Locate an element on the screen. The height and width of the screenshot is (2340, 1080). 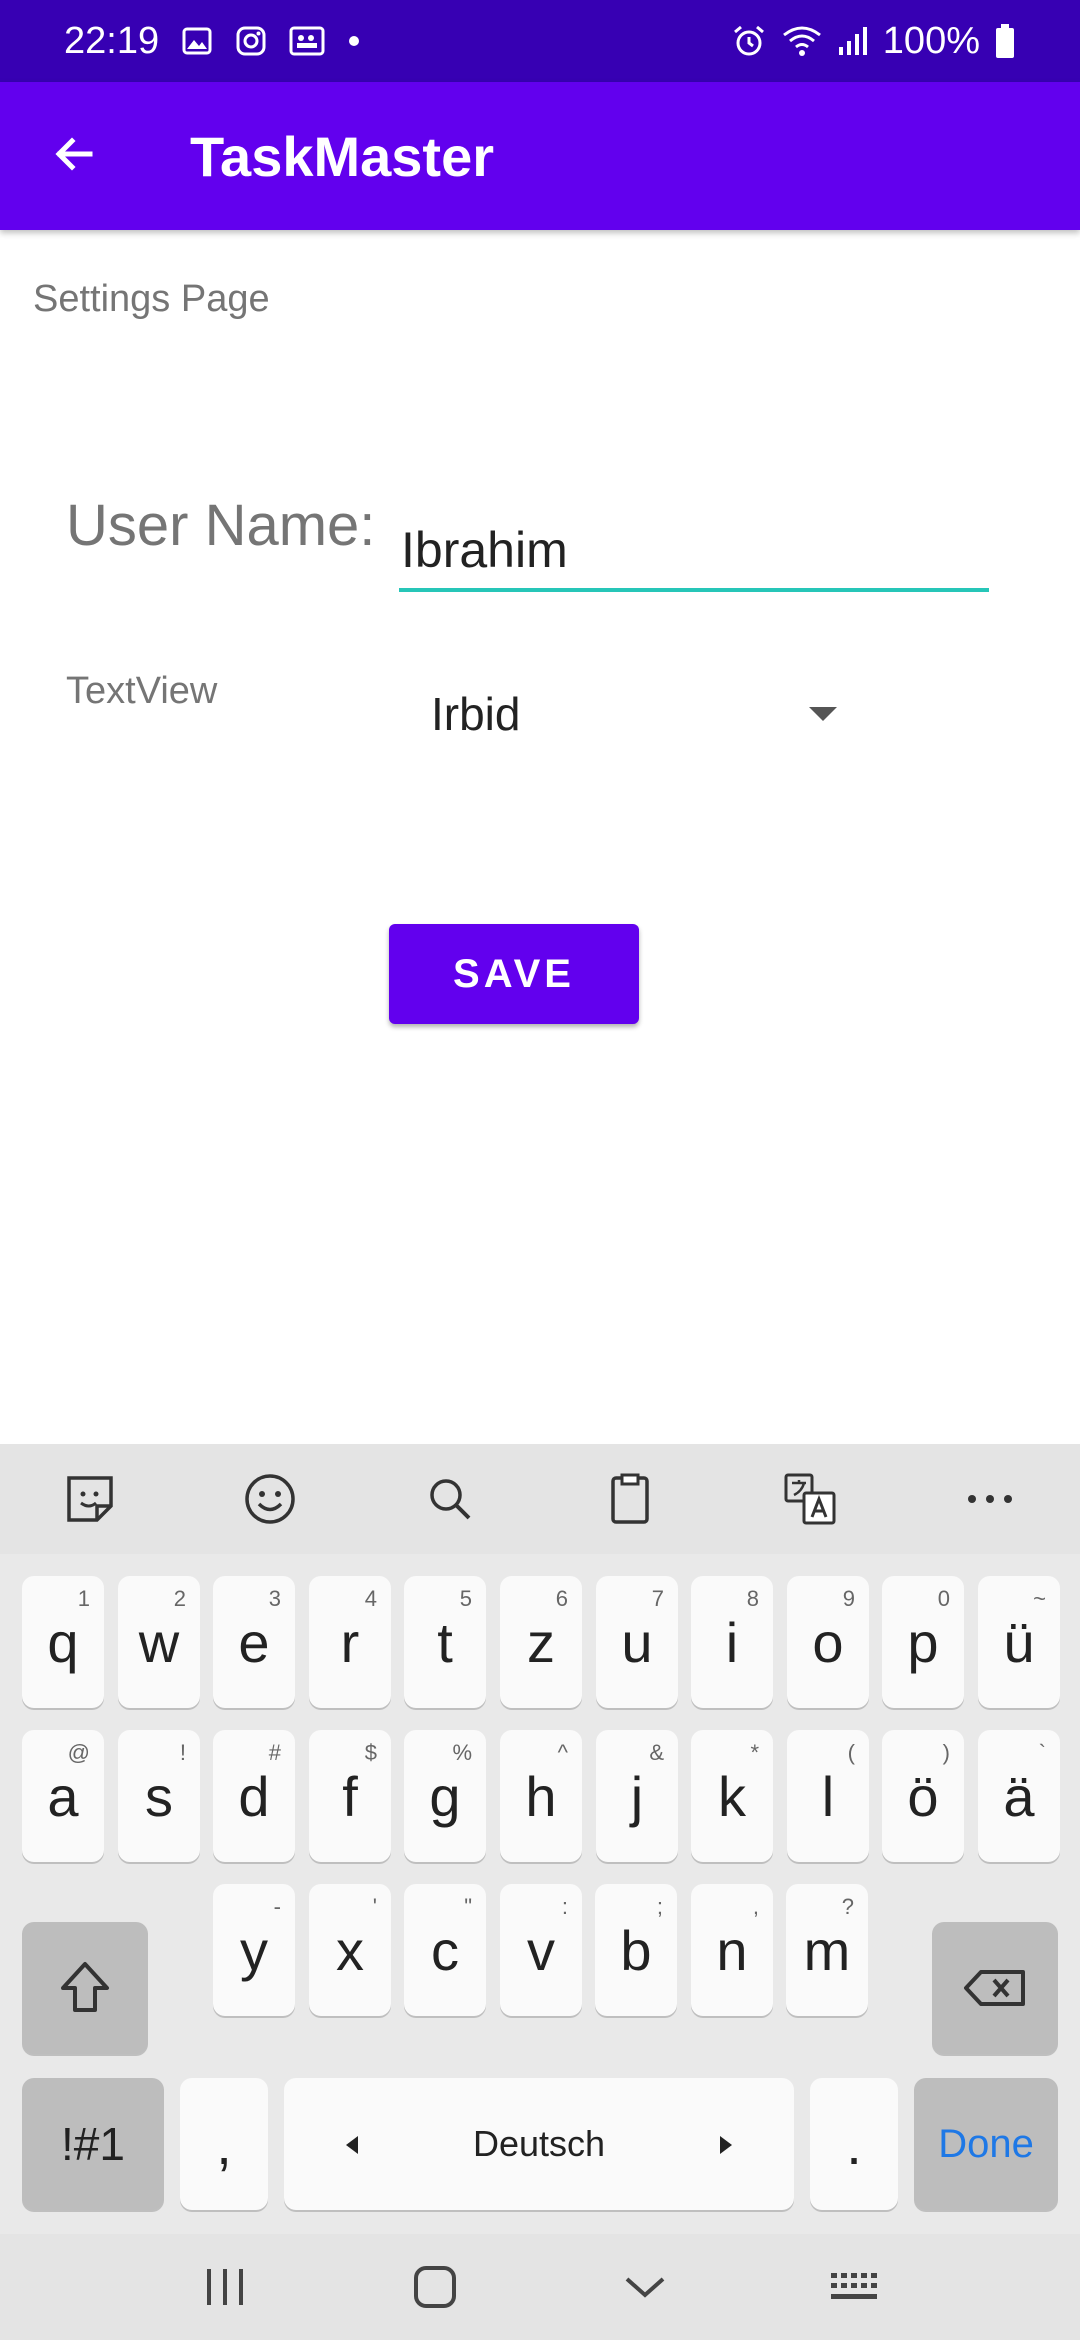
key-b: ; b is located at coordinates (636, 1950).